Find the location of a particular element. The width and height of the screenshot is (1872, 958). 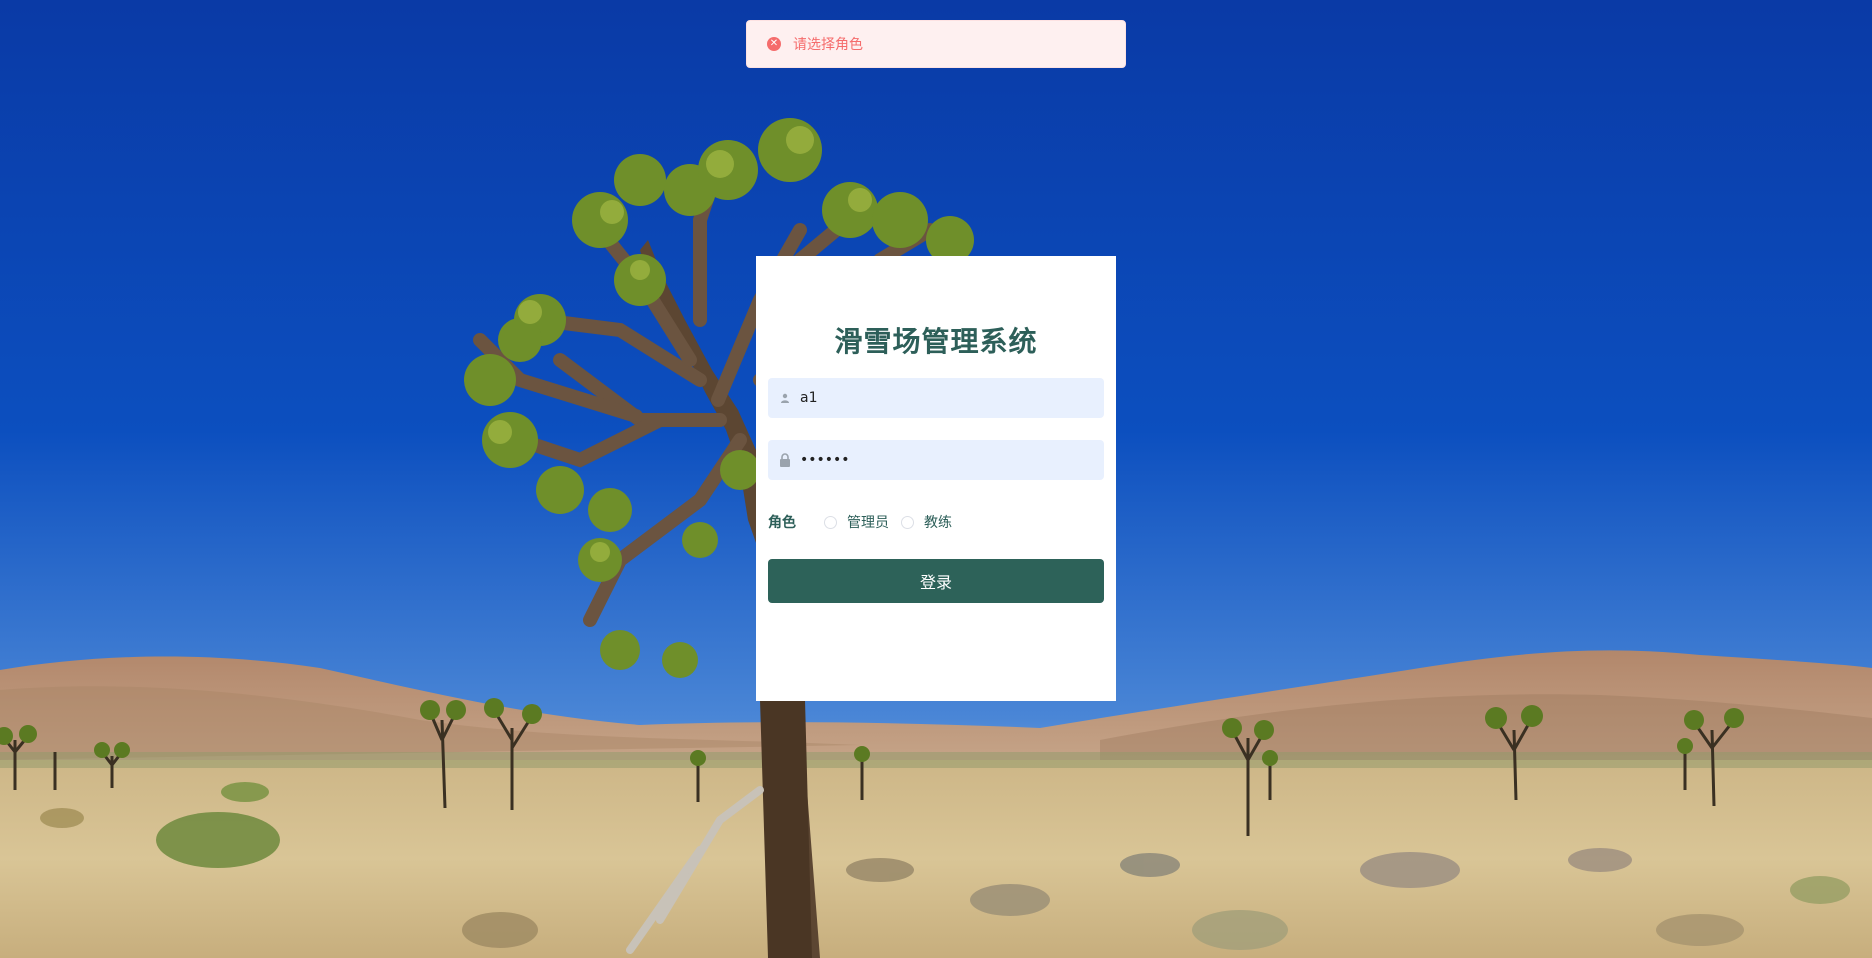

role-option-label: 管理员 is located at coordinates (868, 523).